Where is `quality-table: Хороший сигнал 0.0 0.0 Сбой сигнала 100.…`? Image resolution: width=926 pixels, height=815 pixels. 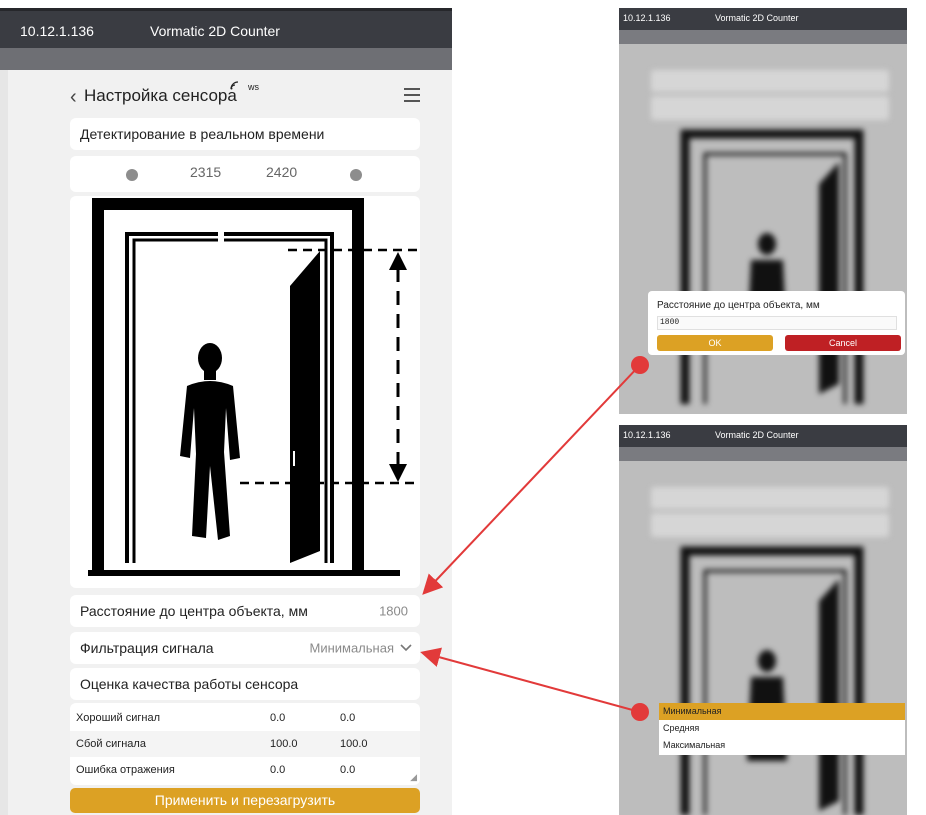 quality-table: Хороший сигнал 0.0 0.0 Сбой сигнала 100.… is located at coordinates (245, 744).